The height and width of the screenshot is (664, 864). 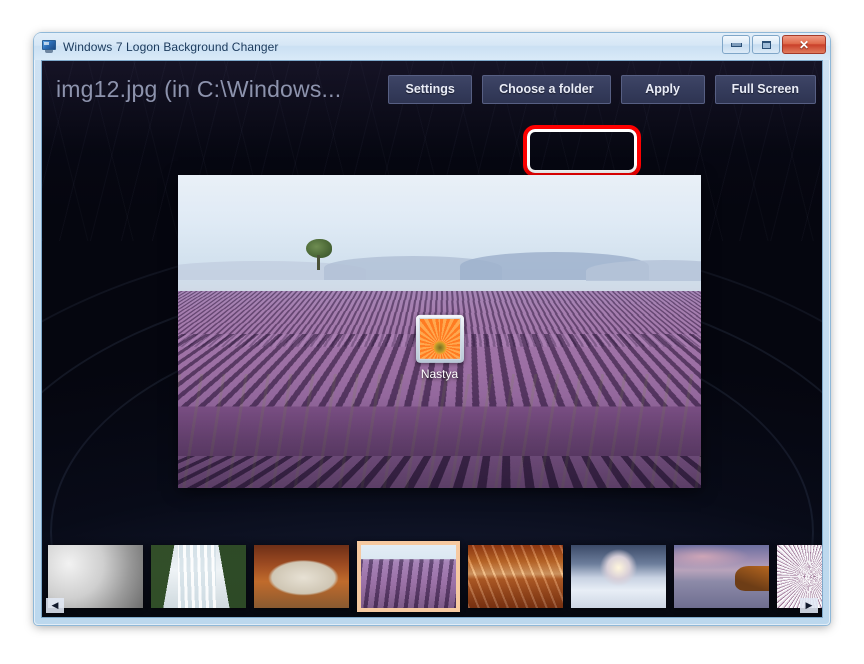 What do you see at coordinates (809, 605) in the screenshot?
I see `scroll-right-icon: ▶` at bounding box center [809, 605].